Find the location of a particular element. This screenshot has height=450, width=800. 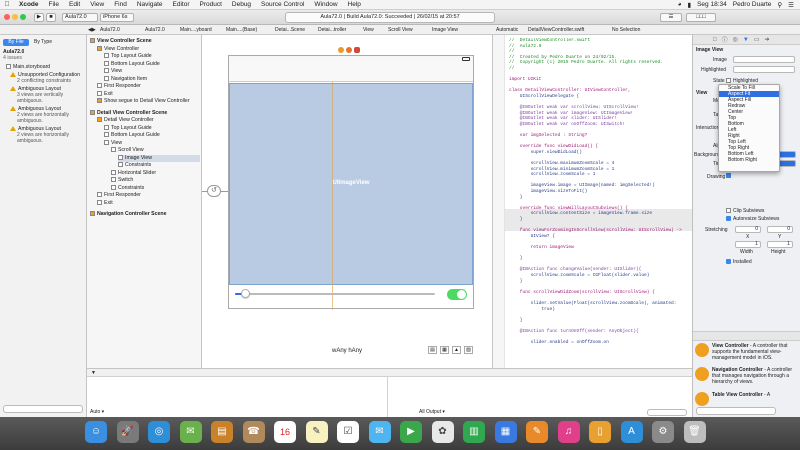

breadcrumb-item: Detai...troller is located at coordinates (338, 30).